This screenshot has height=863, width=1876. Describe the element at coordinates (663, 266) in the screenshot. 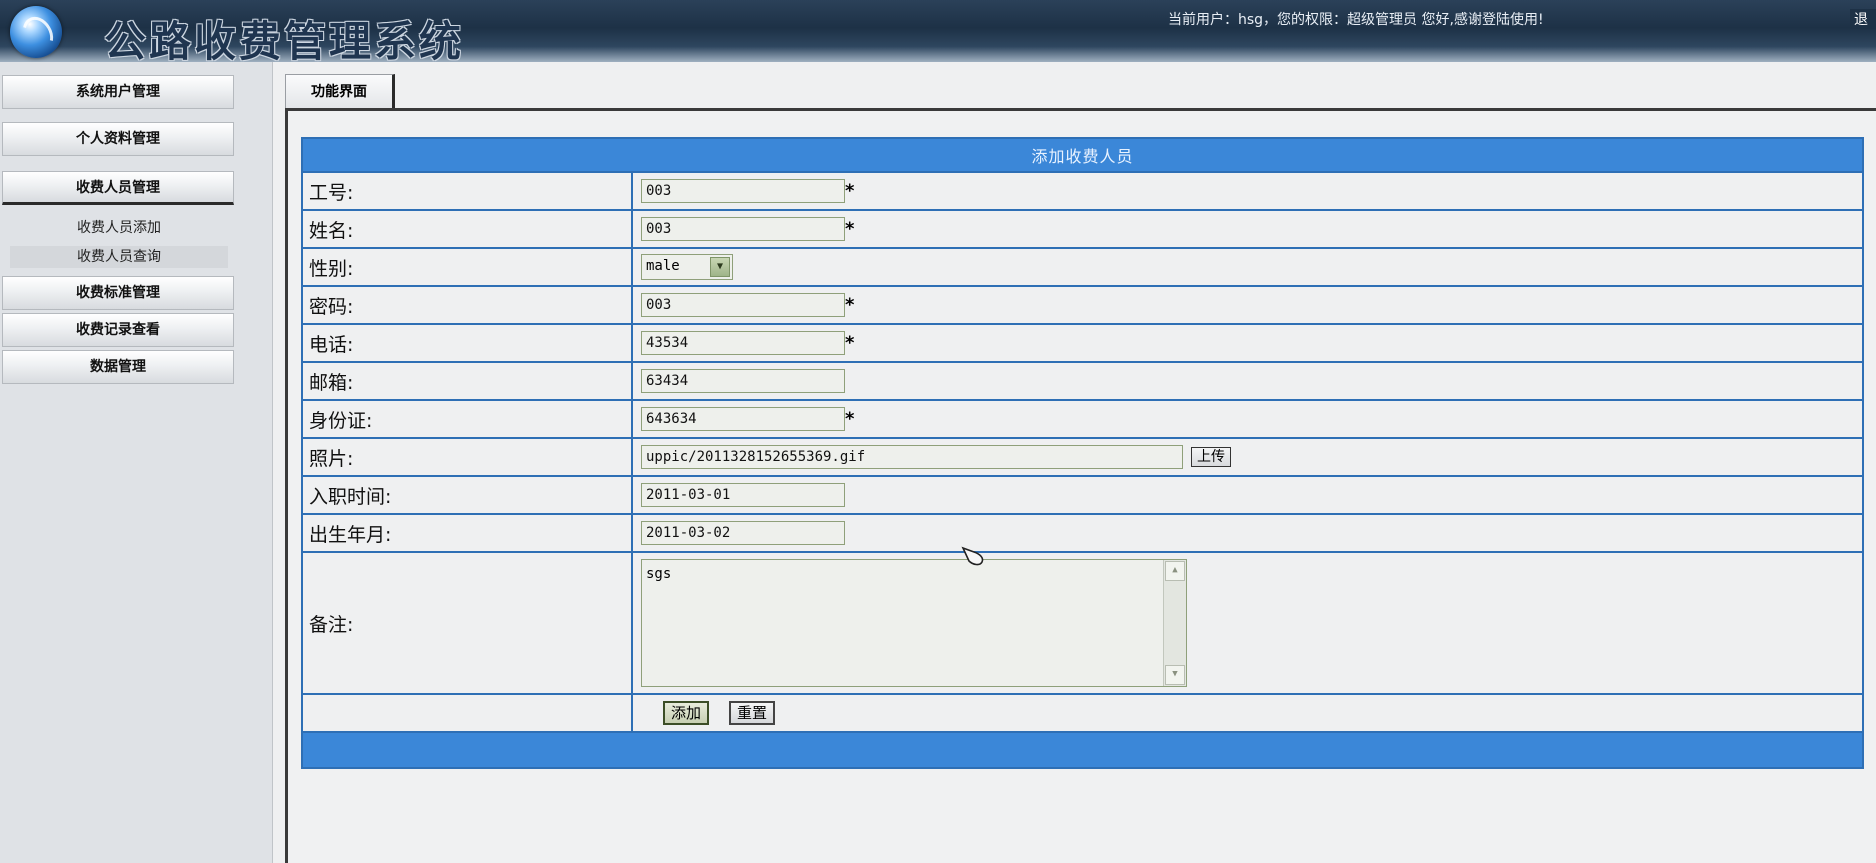

I see `gender-selected-value: male` at that location.